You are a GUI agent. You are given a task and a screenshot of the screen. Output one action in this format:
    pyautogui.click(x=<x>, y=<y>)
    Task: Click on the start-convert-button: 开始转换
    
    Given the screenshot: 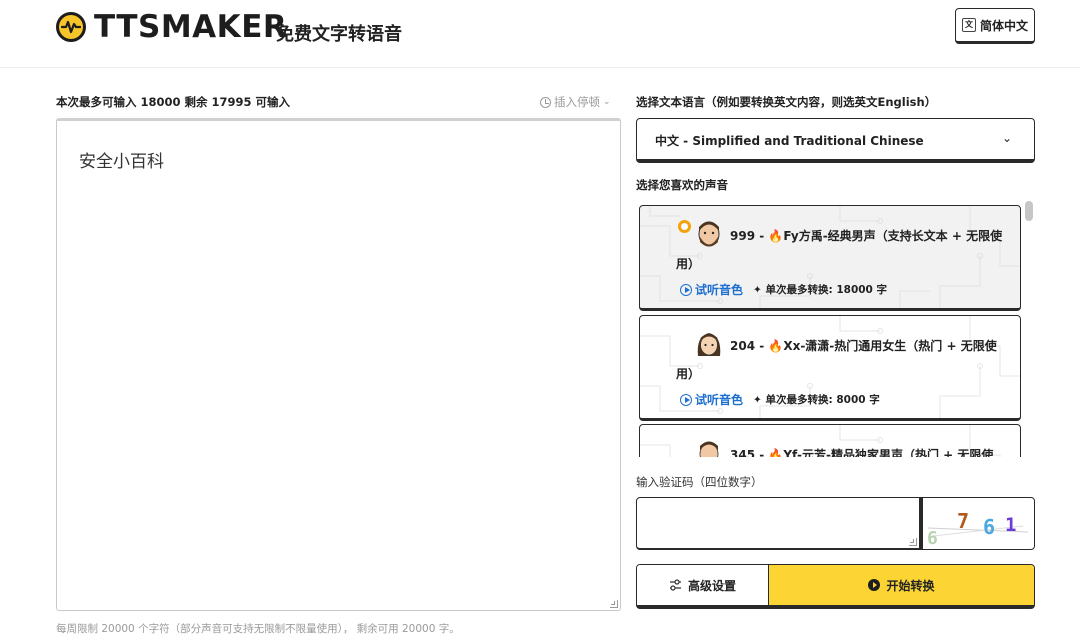 What is the action you would take?
    pyautogui.click(x=901, y=585)
    